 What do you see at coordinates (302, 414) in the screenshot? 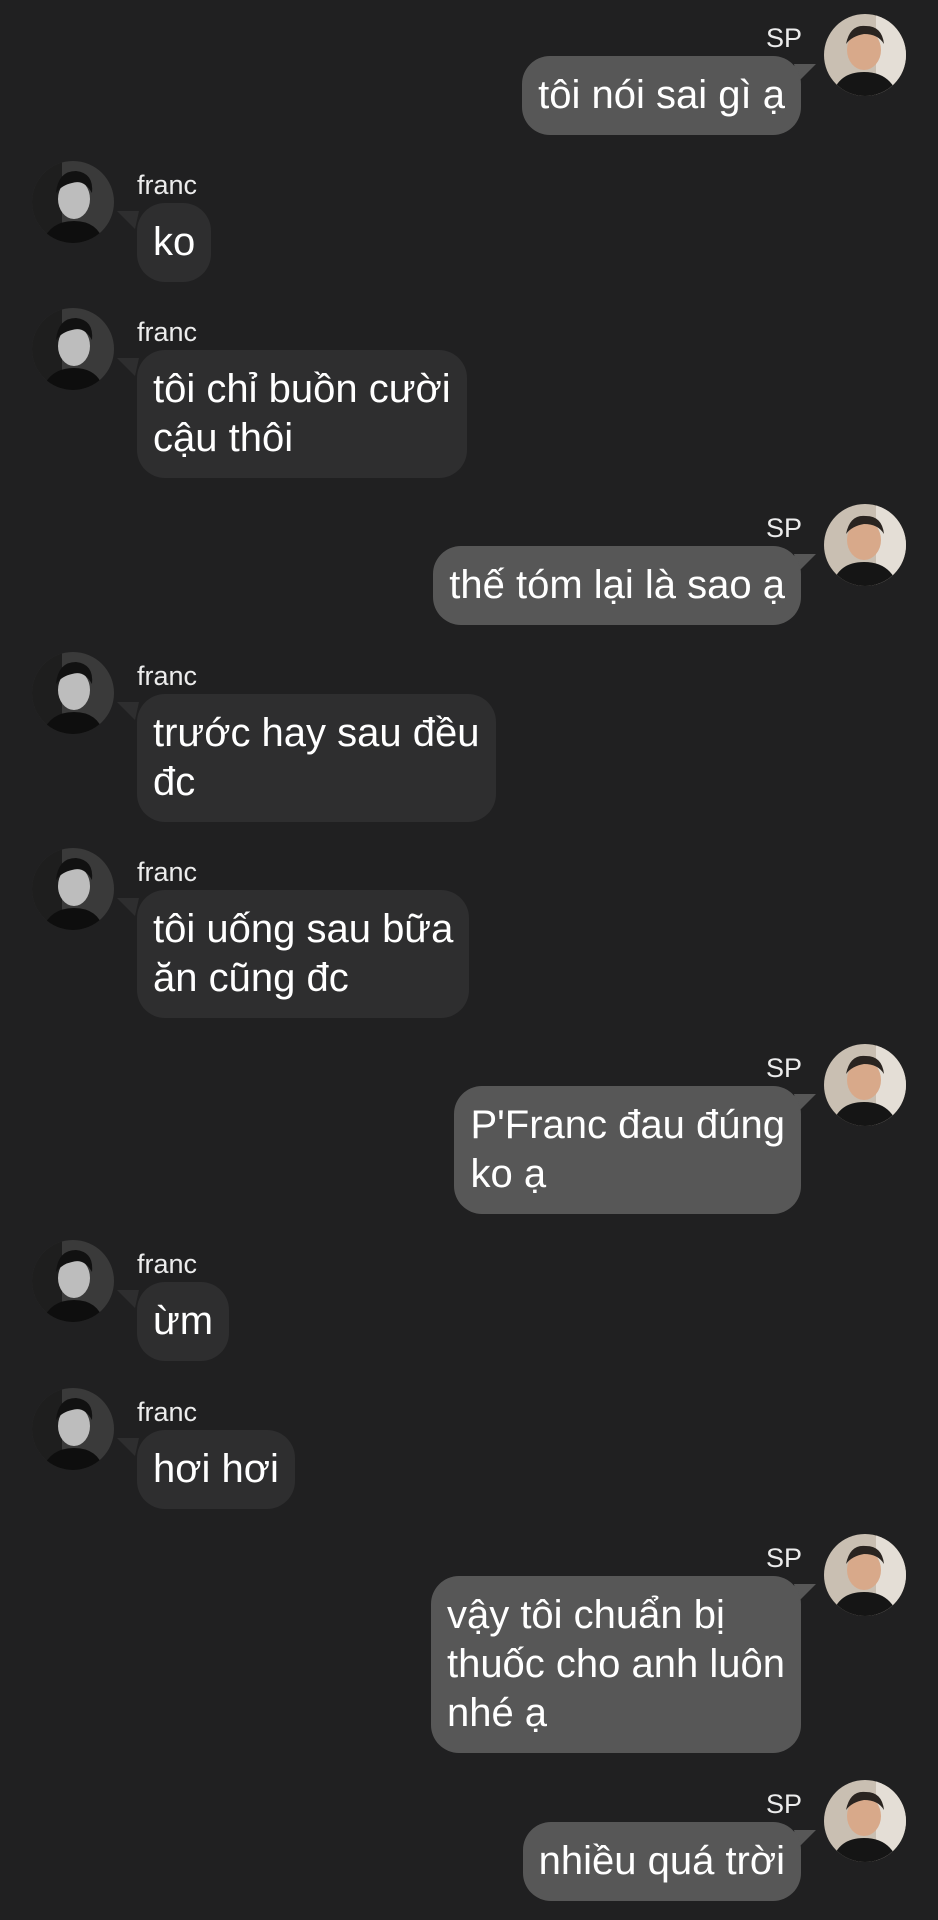
I see `message-bubble: tôi chỉ buồn cười cậu thôi` at bounding box center [302, 414].